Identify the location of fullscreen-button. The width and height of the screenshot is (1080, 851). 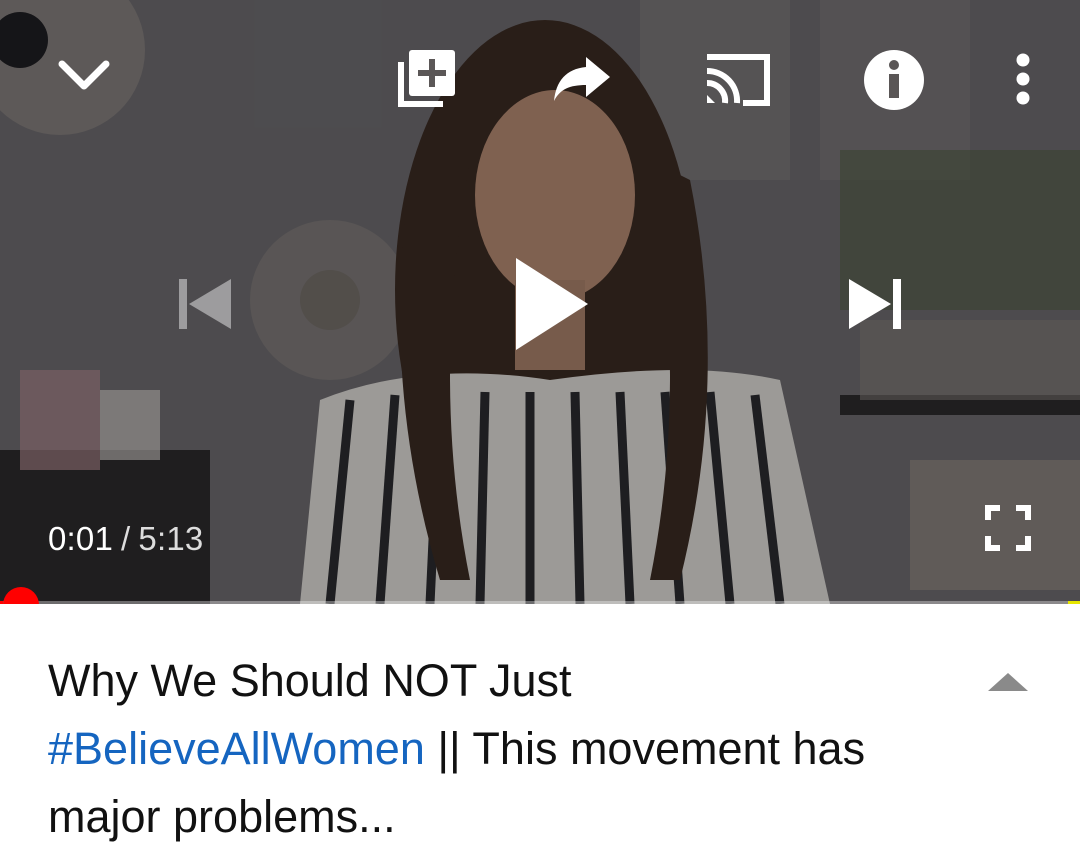
(1008, 528).